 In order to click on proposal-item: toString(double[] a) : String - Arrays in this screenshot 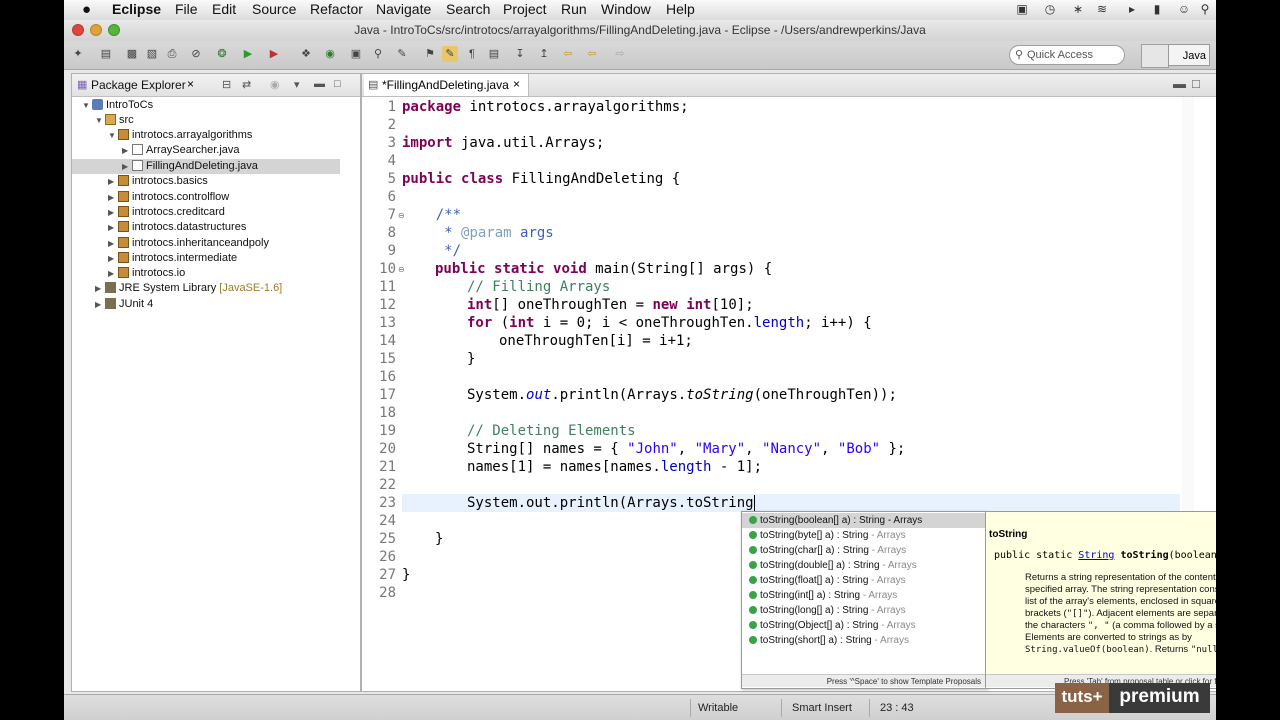, I will do `click(863, 565)`.